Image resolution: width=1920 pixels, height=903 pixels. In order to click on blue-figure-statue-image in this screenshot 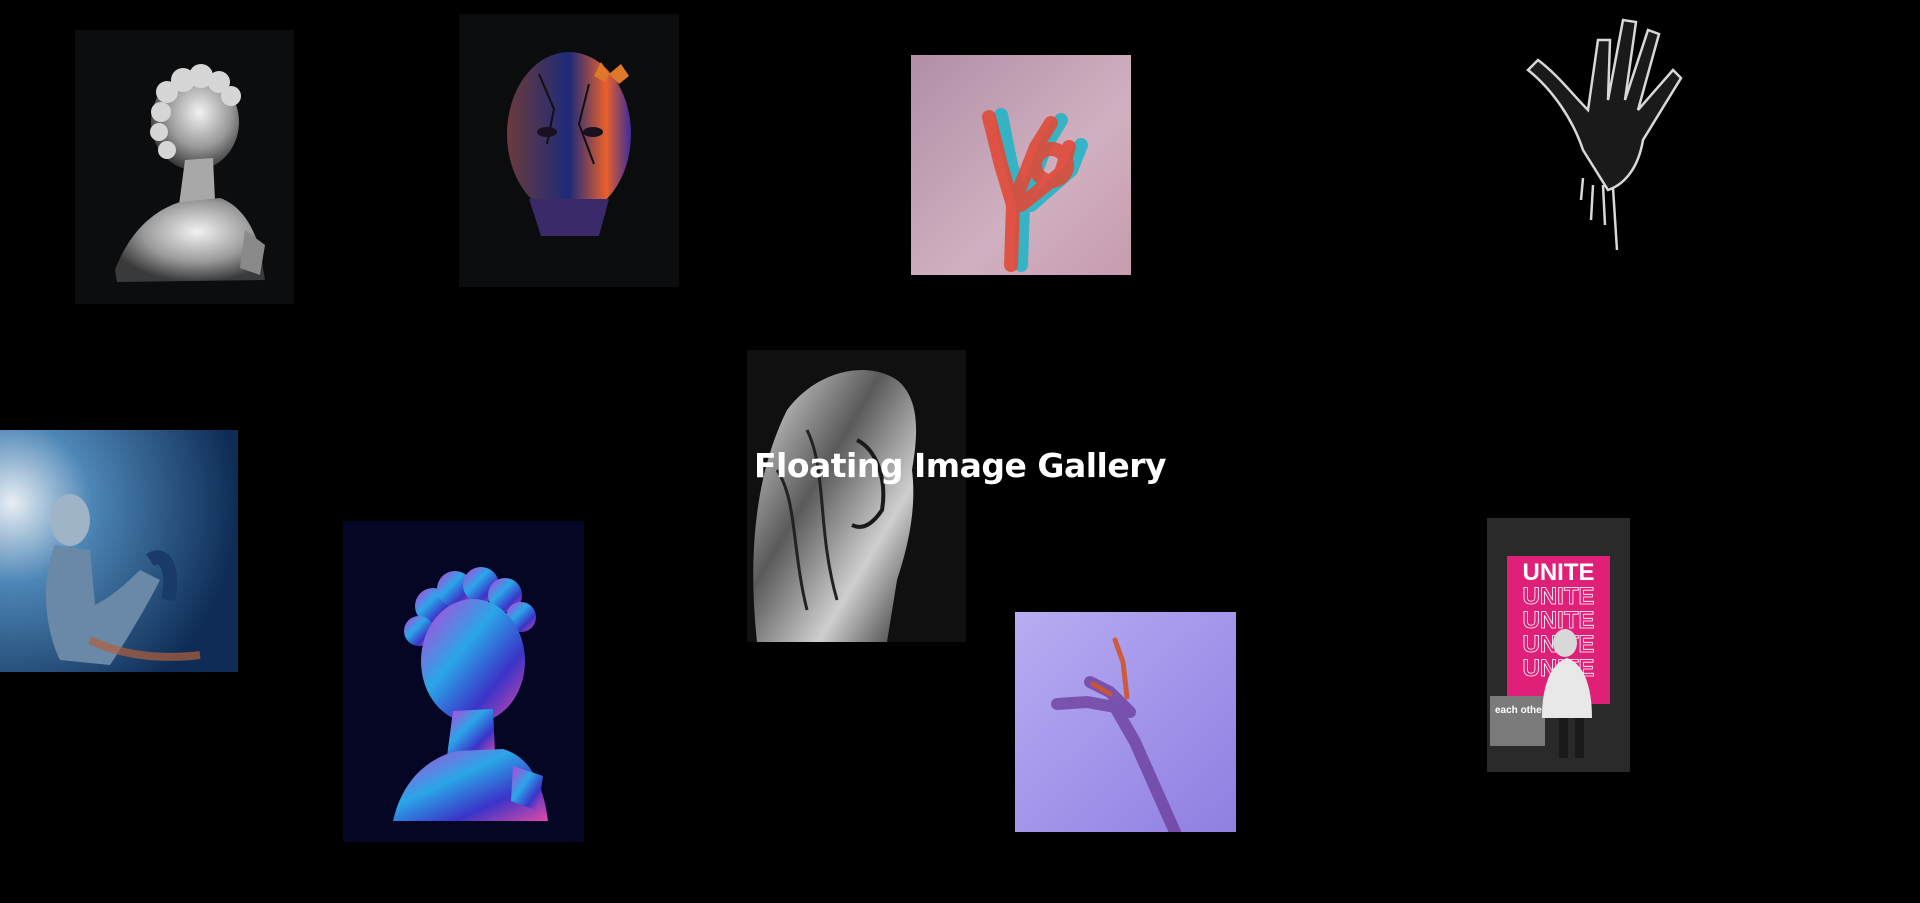, I will do `click(119, 551)`.